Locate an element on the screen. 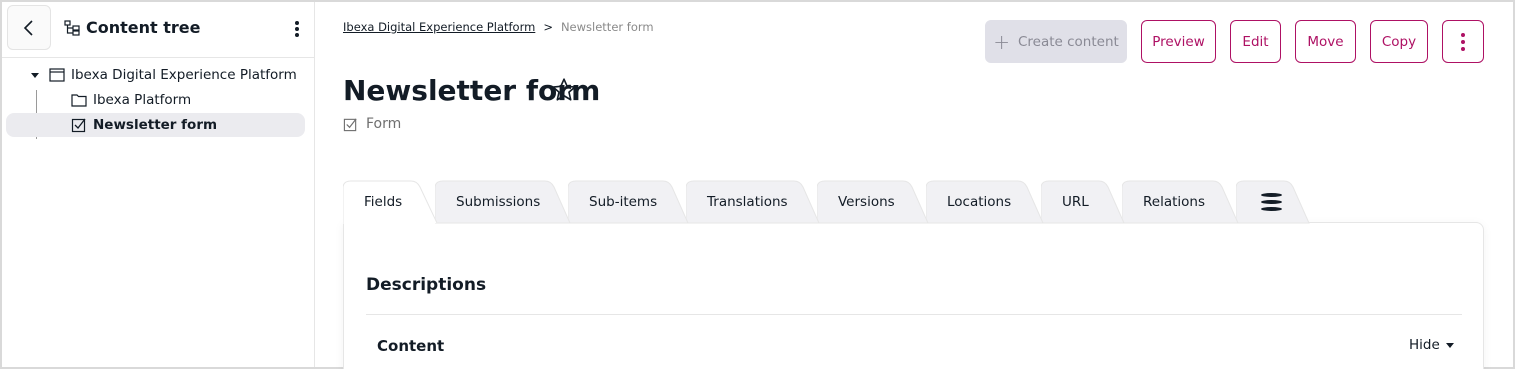 This screenshot has height=369, width=1515. folder-open-icon is located at coordinates (57, 75).